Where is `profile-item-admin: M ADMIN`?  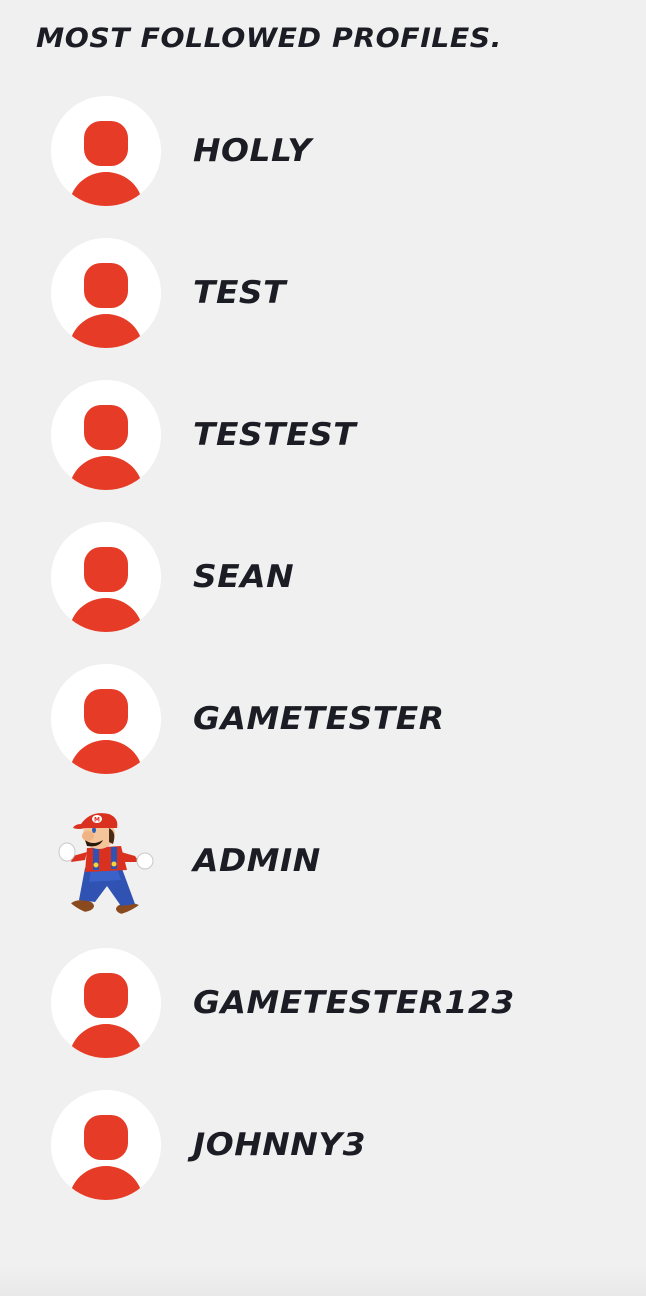
profile-item-admin: M ADMIN is located at coordinates (323, 861).